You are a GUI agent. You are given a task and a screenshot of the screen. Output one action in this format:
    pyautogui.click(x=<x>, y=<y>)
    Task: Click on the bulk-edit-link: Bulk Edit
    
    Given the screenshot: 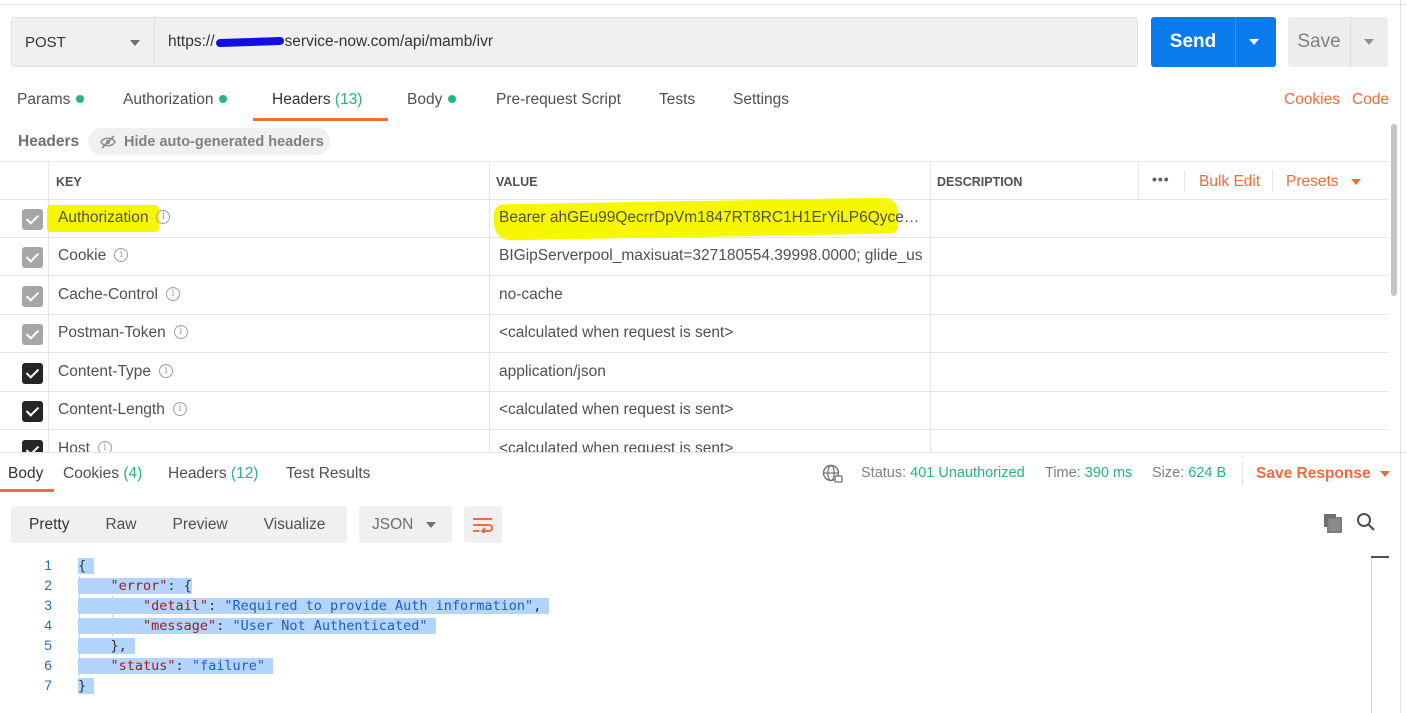 What is the action you would take?
    pyautogui.click(x=1229, y=182)
    